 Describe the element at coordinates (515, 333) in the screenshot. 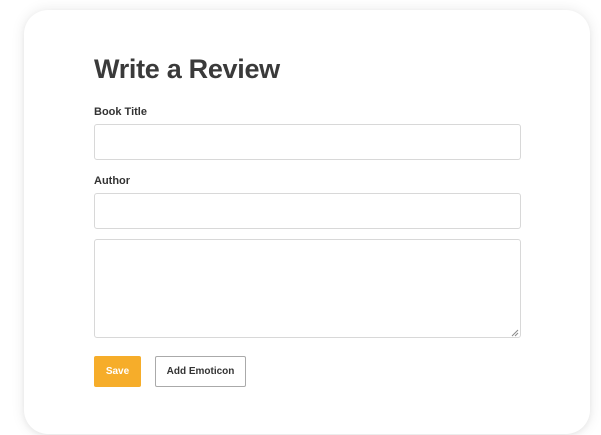

I see `resize-handle-icon` at that location.